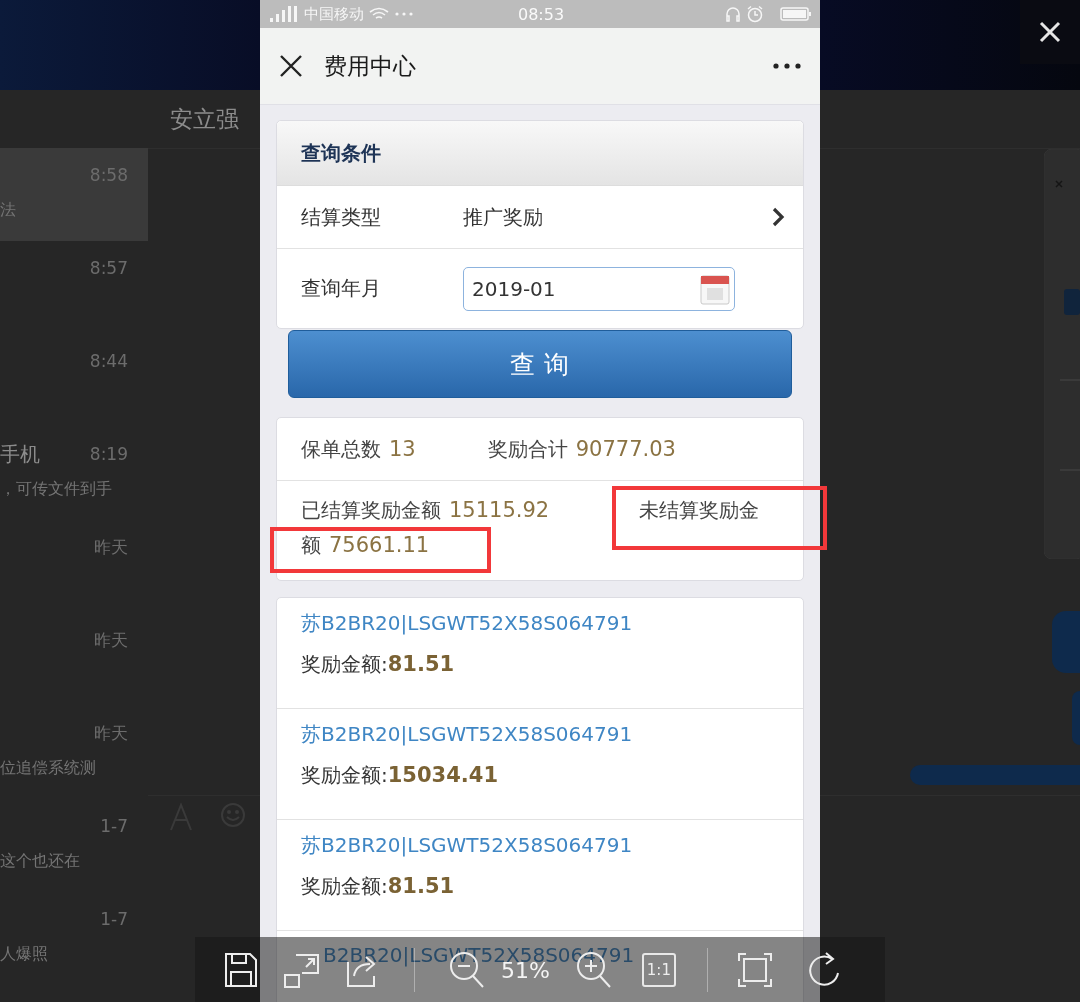 This screenshot has width=1080, height=1002. I want to click on summary-label: 未结算奖励金, so click(699, 510).